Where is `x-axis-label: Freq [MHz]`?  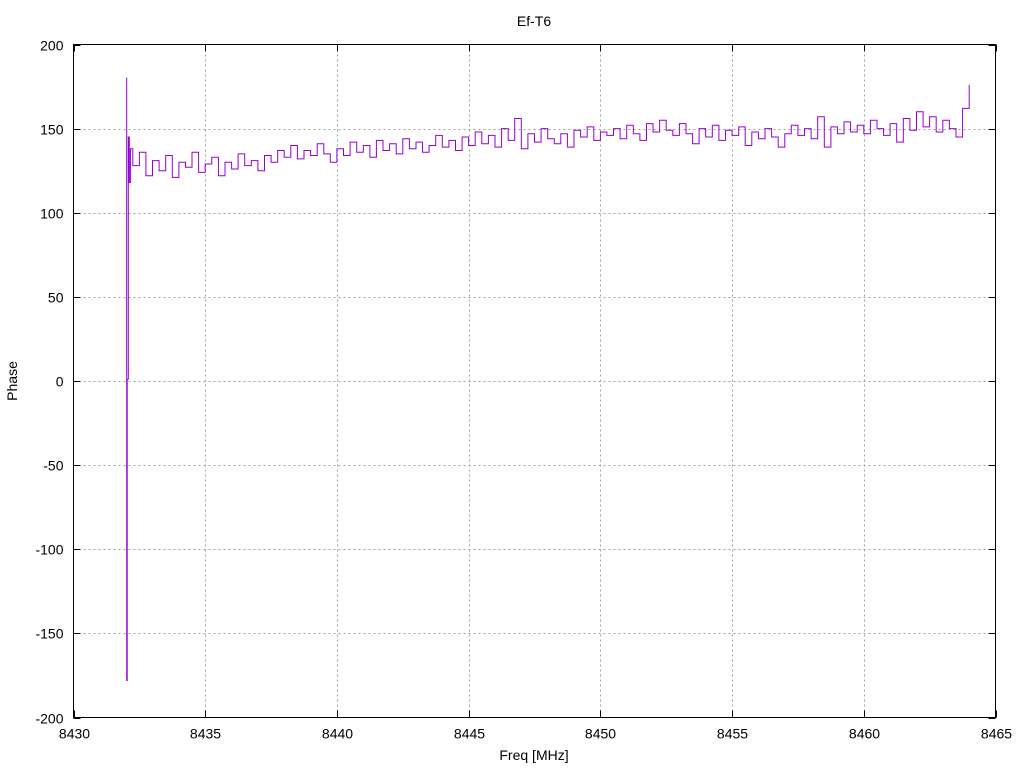 x-axis-label: Freq [MHz] is located at coordinates (533, 755).